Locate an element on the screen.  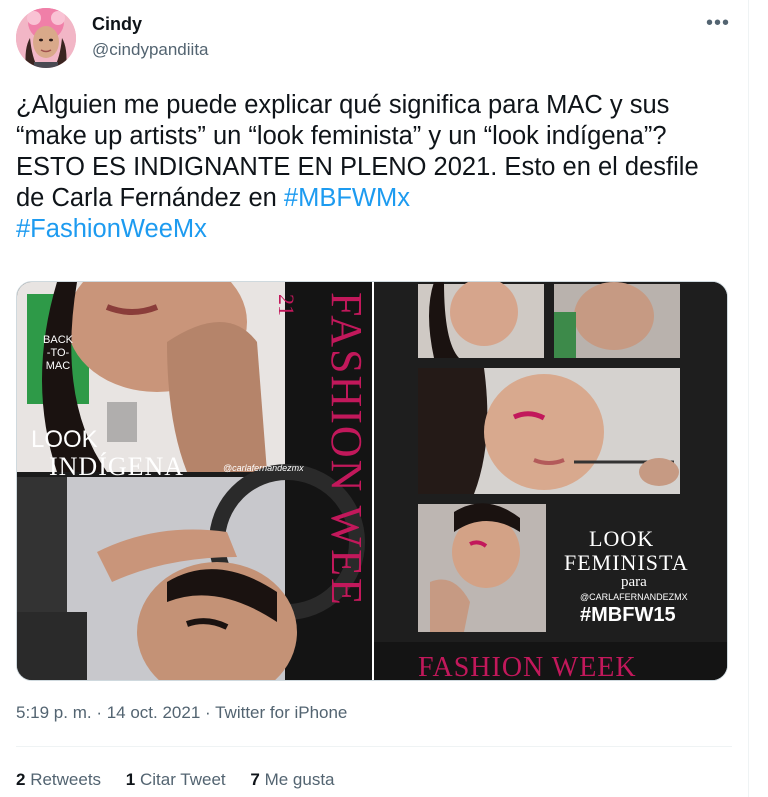
look-indigena-label: LOOK is located at coordinates (64, 439).